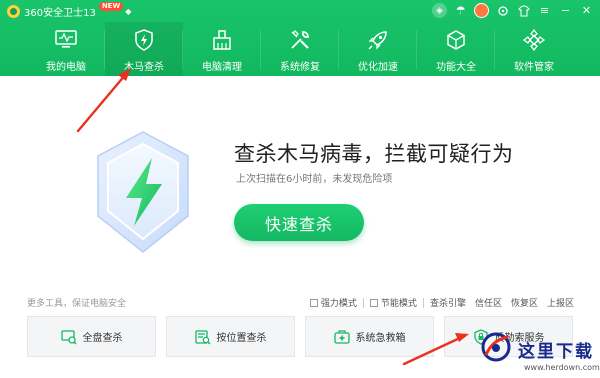 The image size is (600, 378). Describe the element at coordinates (586, 10) in the screenshot. I see `close-icon: ✕` at that location.